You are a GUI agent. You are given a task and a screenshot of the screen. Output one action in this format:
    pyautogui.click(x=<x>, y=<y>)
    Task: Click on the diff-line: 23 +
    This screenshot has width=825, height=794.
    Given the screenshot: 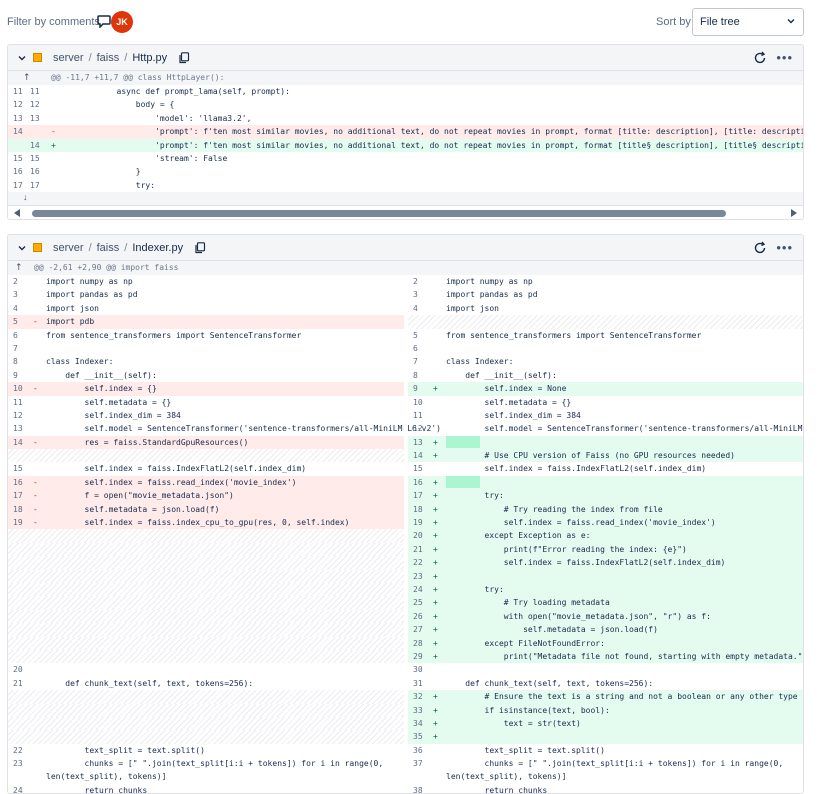 What is the action you would take?
    pyautogui.click(x=605, y=576)
    